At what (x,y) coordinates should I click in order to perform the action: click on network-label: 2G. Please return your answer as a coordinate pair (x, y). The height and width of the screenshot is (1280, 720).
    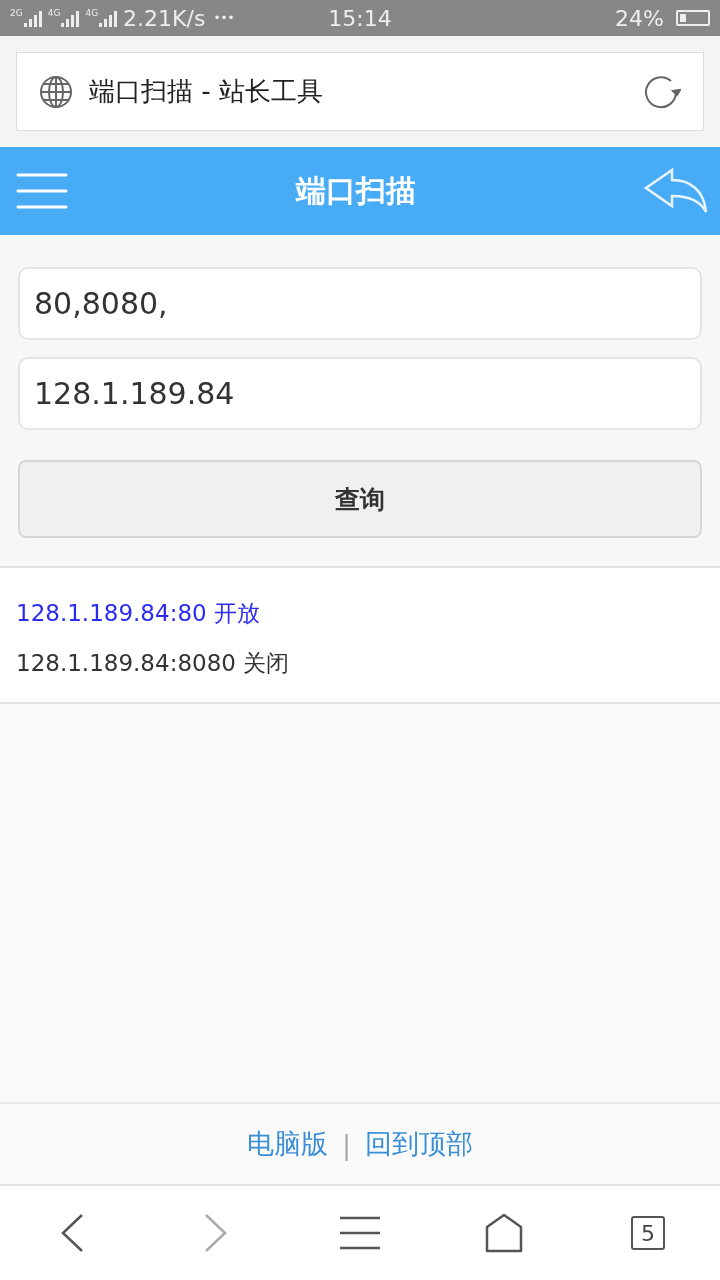
    Looking at the image, I should click on (16, 13).